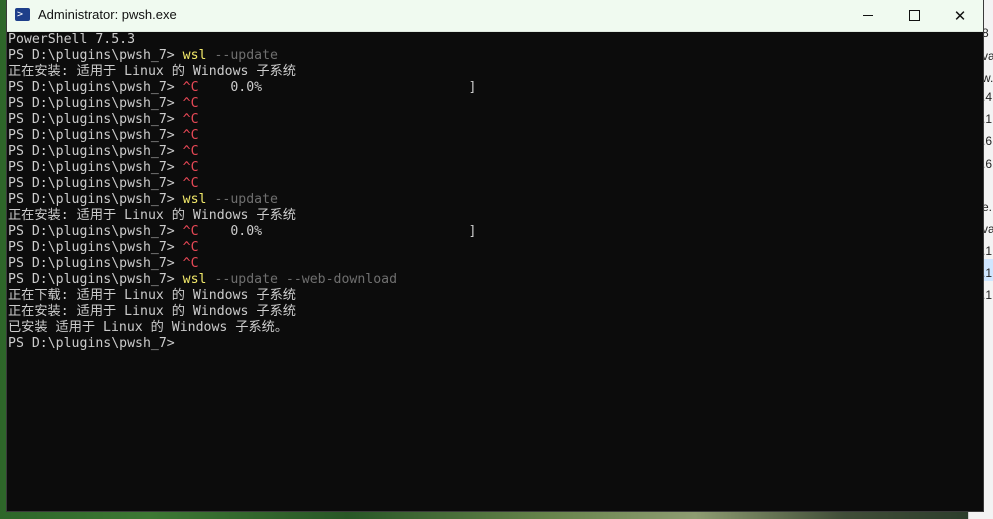  What do you see at coordinates (985, 33) in the screenshot?
I see `background-row: 8` at bounding box center [985, 33].